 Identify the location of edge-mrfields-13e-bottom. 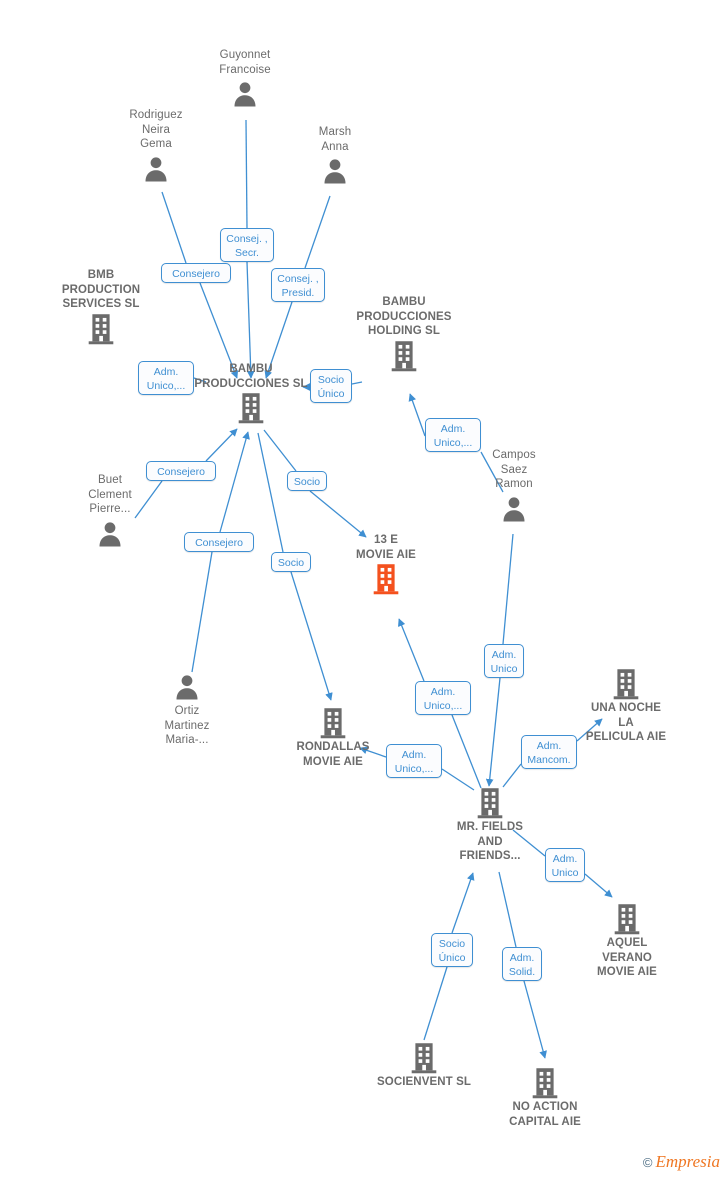
(466, 751).